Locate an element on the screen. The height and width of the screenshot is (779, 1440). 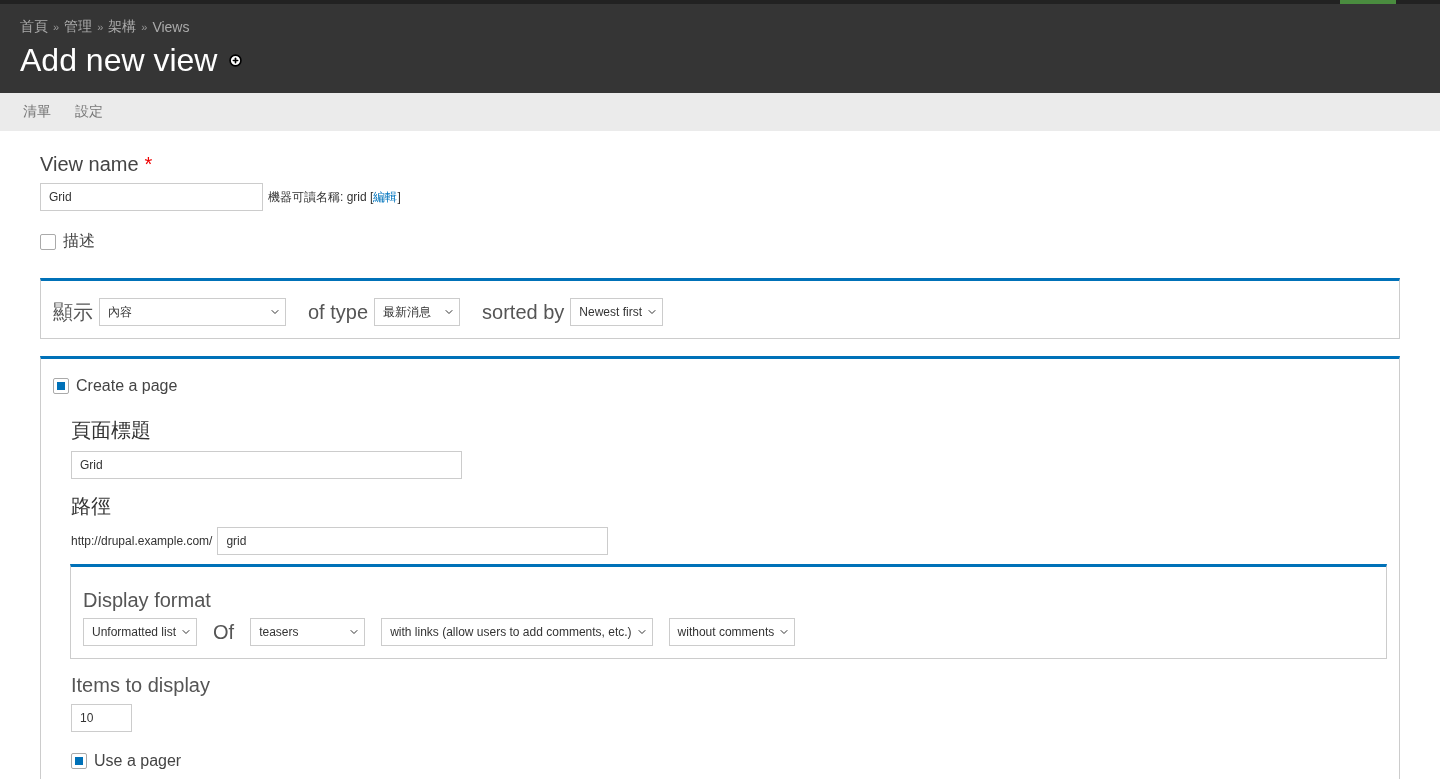
field-label: 頁面標題 is located at coordinates (111, 430).